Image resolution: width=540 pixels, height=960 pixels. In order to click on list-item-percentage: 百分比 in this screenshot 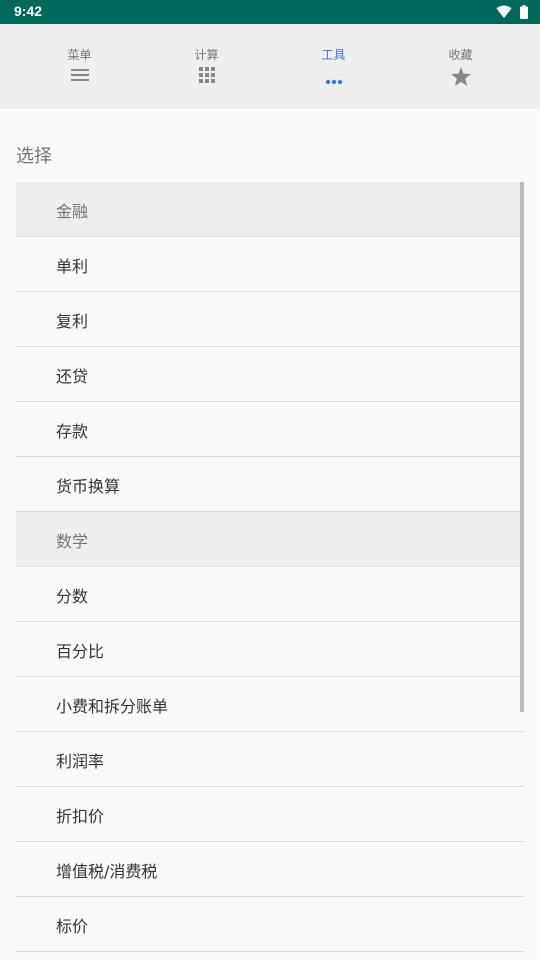, I will do `click(270, 649)`.